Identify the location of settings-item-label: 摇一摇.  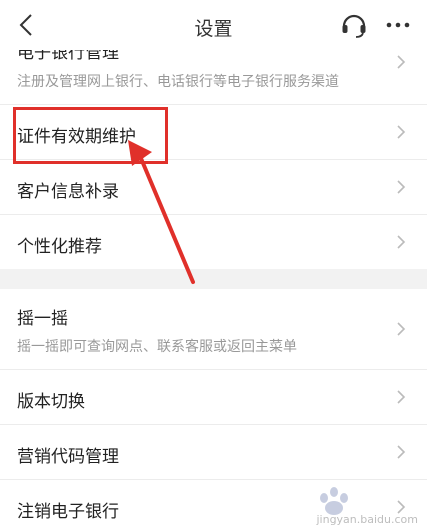
(42, 319).